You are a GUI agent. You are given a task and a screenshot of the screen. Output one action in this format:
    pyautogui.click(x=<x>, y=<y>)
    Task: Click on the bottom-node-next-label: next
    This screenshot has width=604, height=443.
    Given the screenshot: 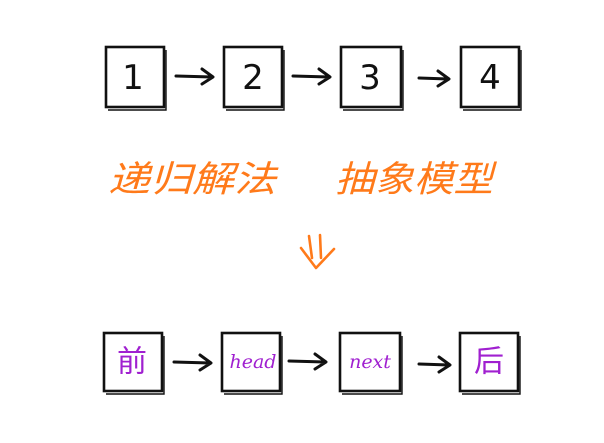 What is the action you would take?
    pyautogui.click(x=370, y=362)
    